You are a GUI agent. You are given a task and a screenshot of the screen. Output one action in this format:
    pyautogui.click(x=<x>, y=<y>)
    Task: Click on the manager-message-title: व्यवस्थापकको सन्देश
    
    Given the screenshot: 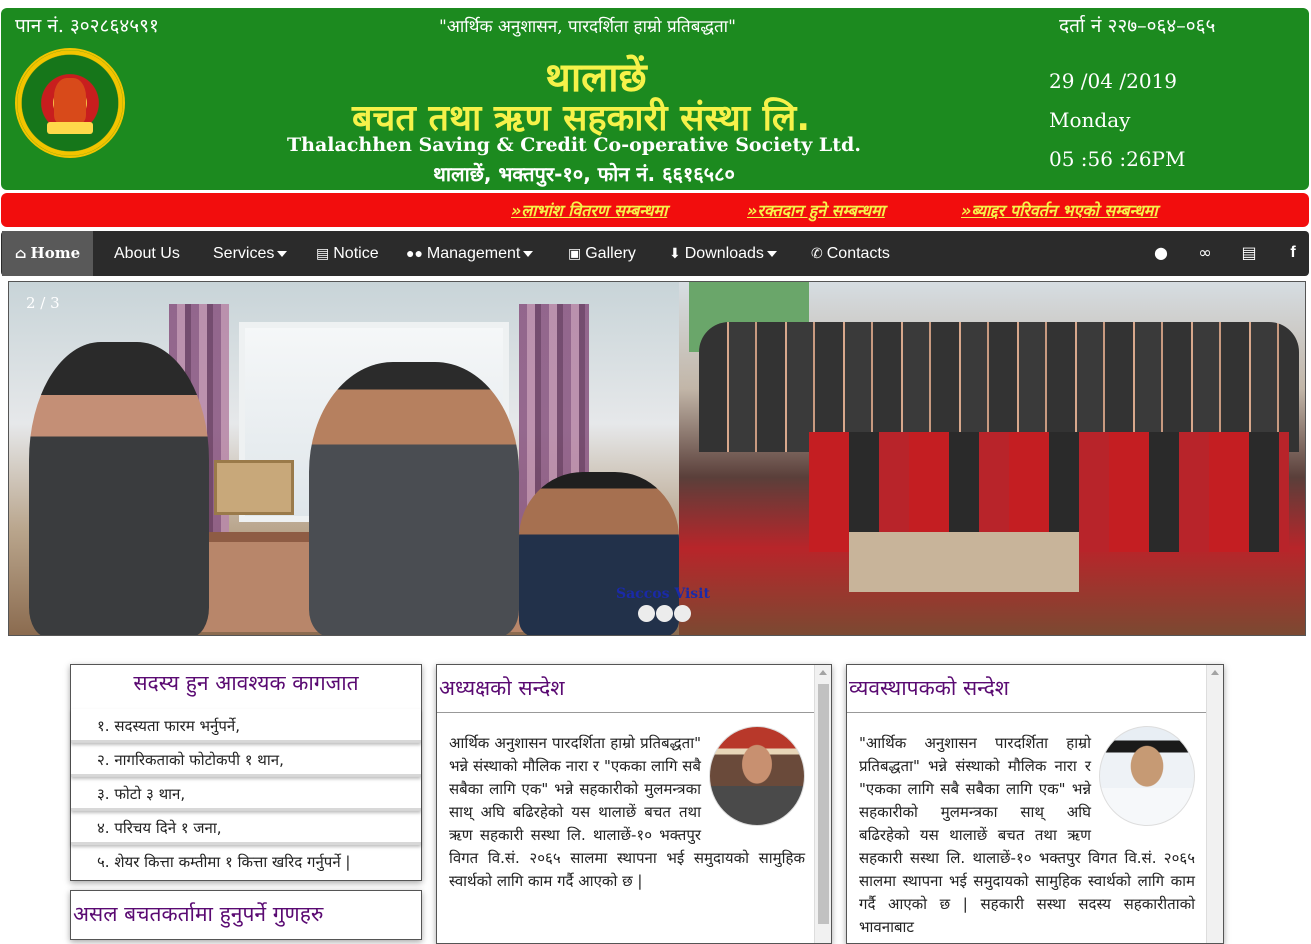 What is the action you would take?
    pyautogui.click(x=929, y=688)
    